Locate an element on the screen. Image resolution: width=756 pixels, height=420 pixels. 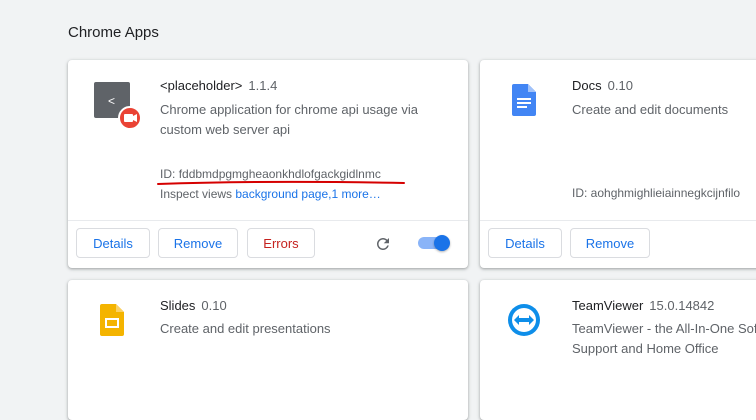
teamviewer-icon is located at coordinates (524, 322).